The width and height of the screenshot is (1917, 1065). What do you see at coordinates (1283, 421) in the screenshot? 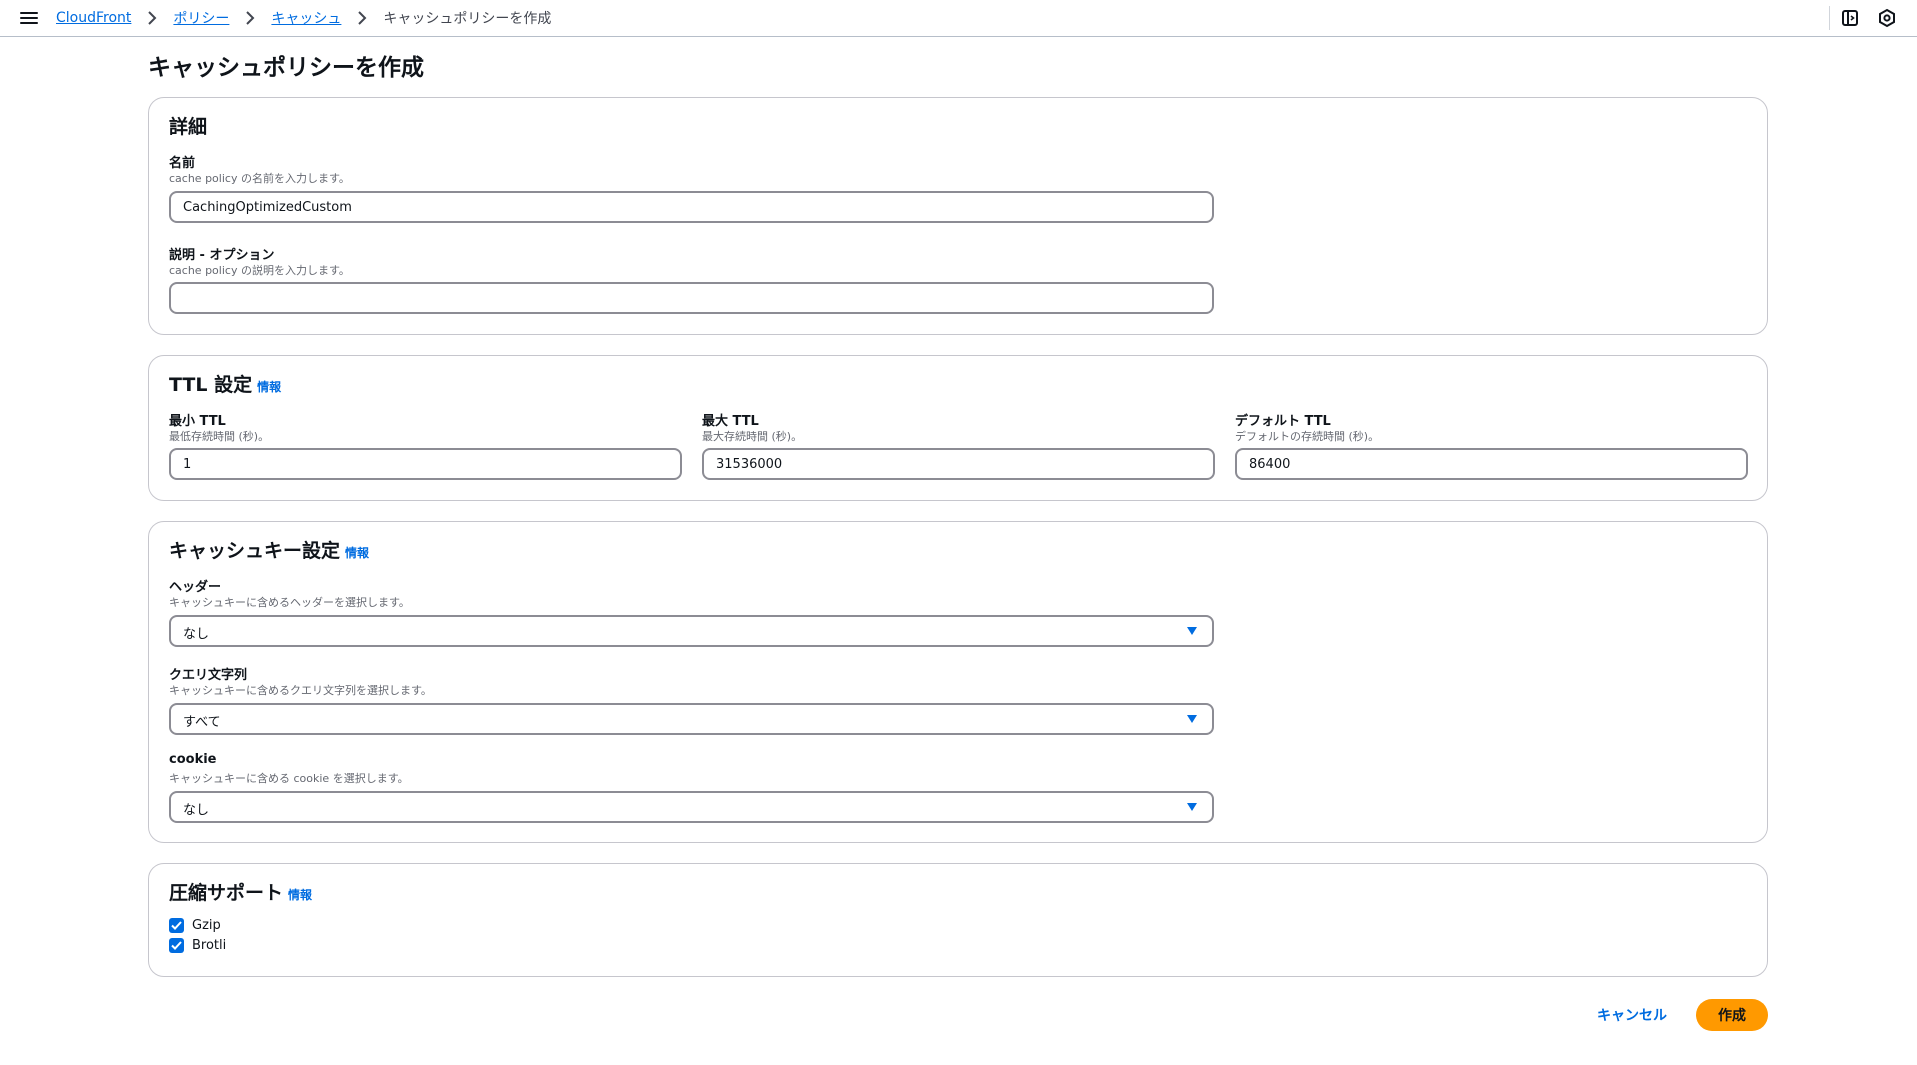
I see `default-ttl-label: デフォルト TTL` at bounding box center [1283, 421].